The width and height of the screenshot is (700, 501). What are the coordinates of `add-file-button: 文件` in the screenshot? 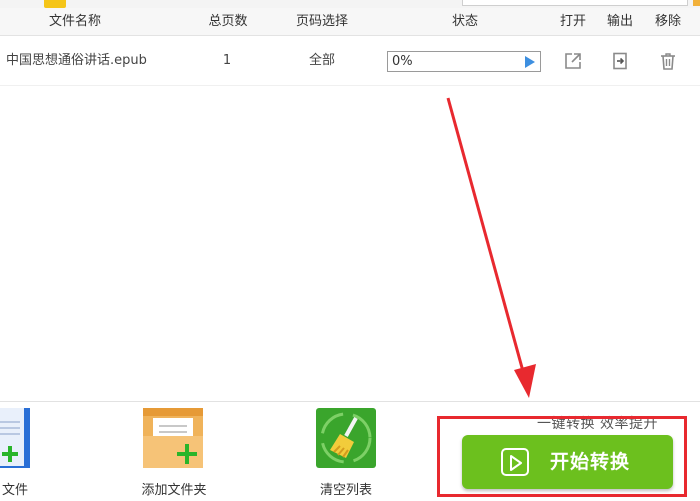 It's located at (25, 451).